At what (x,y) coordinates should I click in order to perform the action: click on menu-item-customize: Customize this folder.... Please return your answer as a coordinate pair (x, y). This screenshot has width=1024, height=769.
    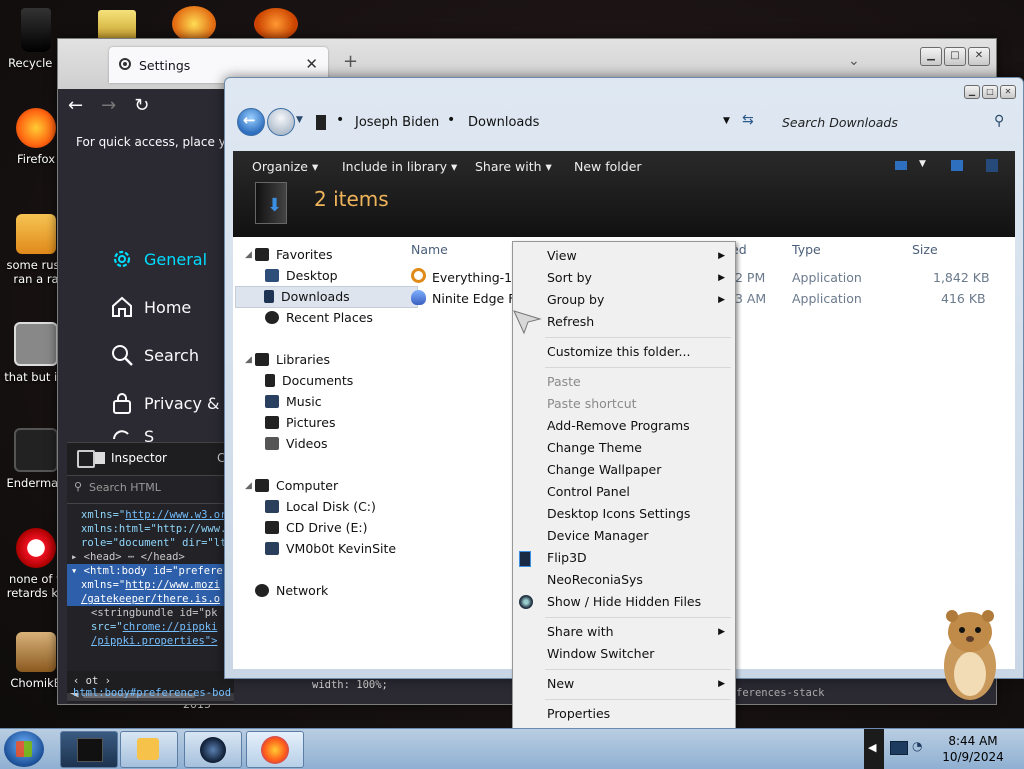
    Looking at the image, I should click on (624, 352).